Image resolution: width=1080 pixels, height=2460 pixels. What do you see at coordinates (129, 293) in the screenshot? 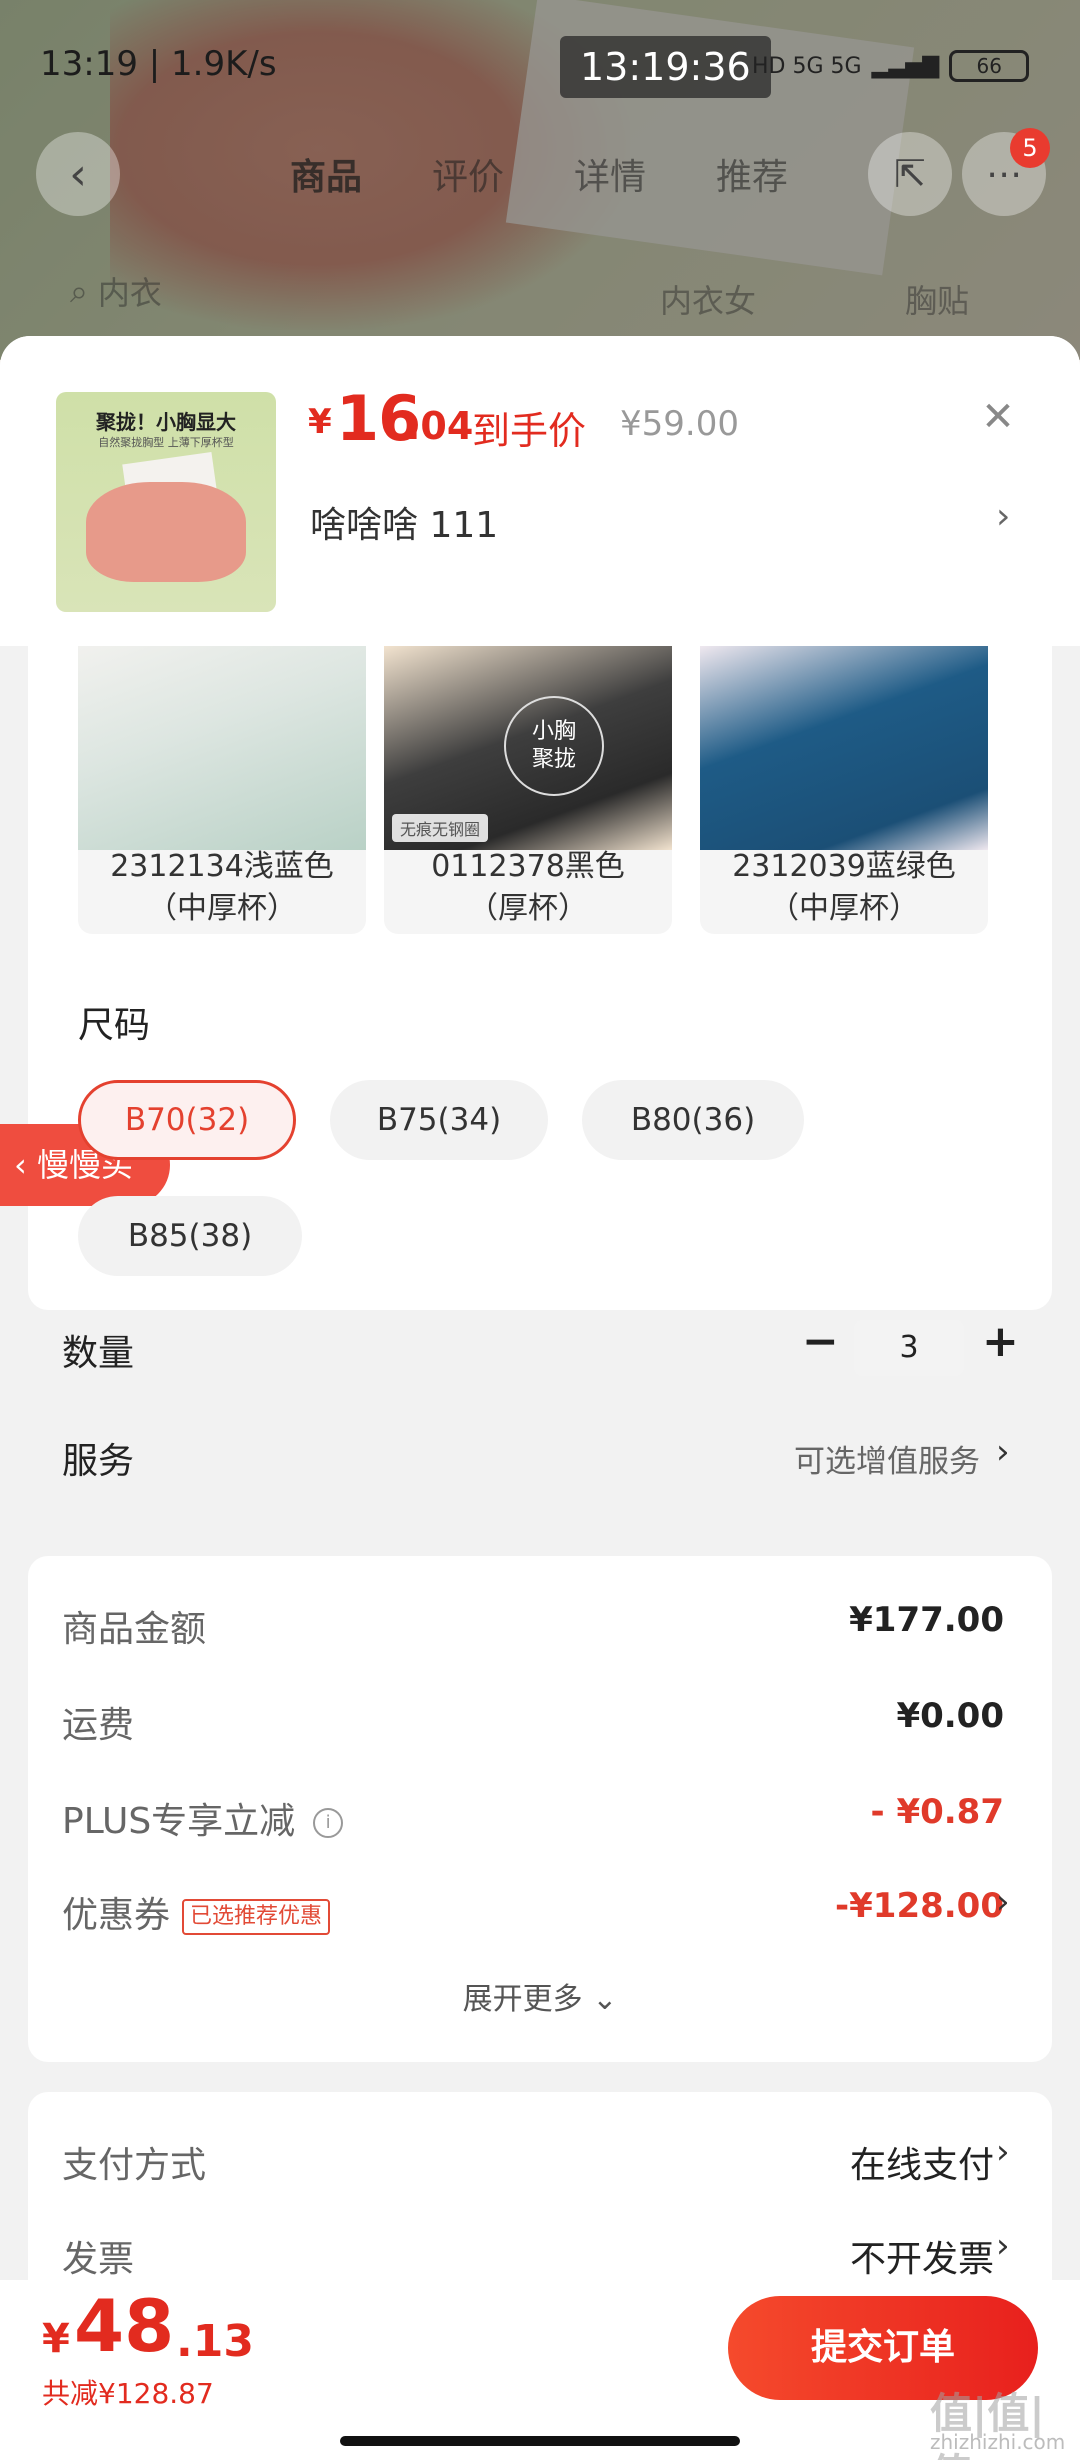
I see `search-hint-text: 内衣` at bounding box center [129, 293].